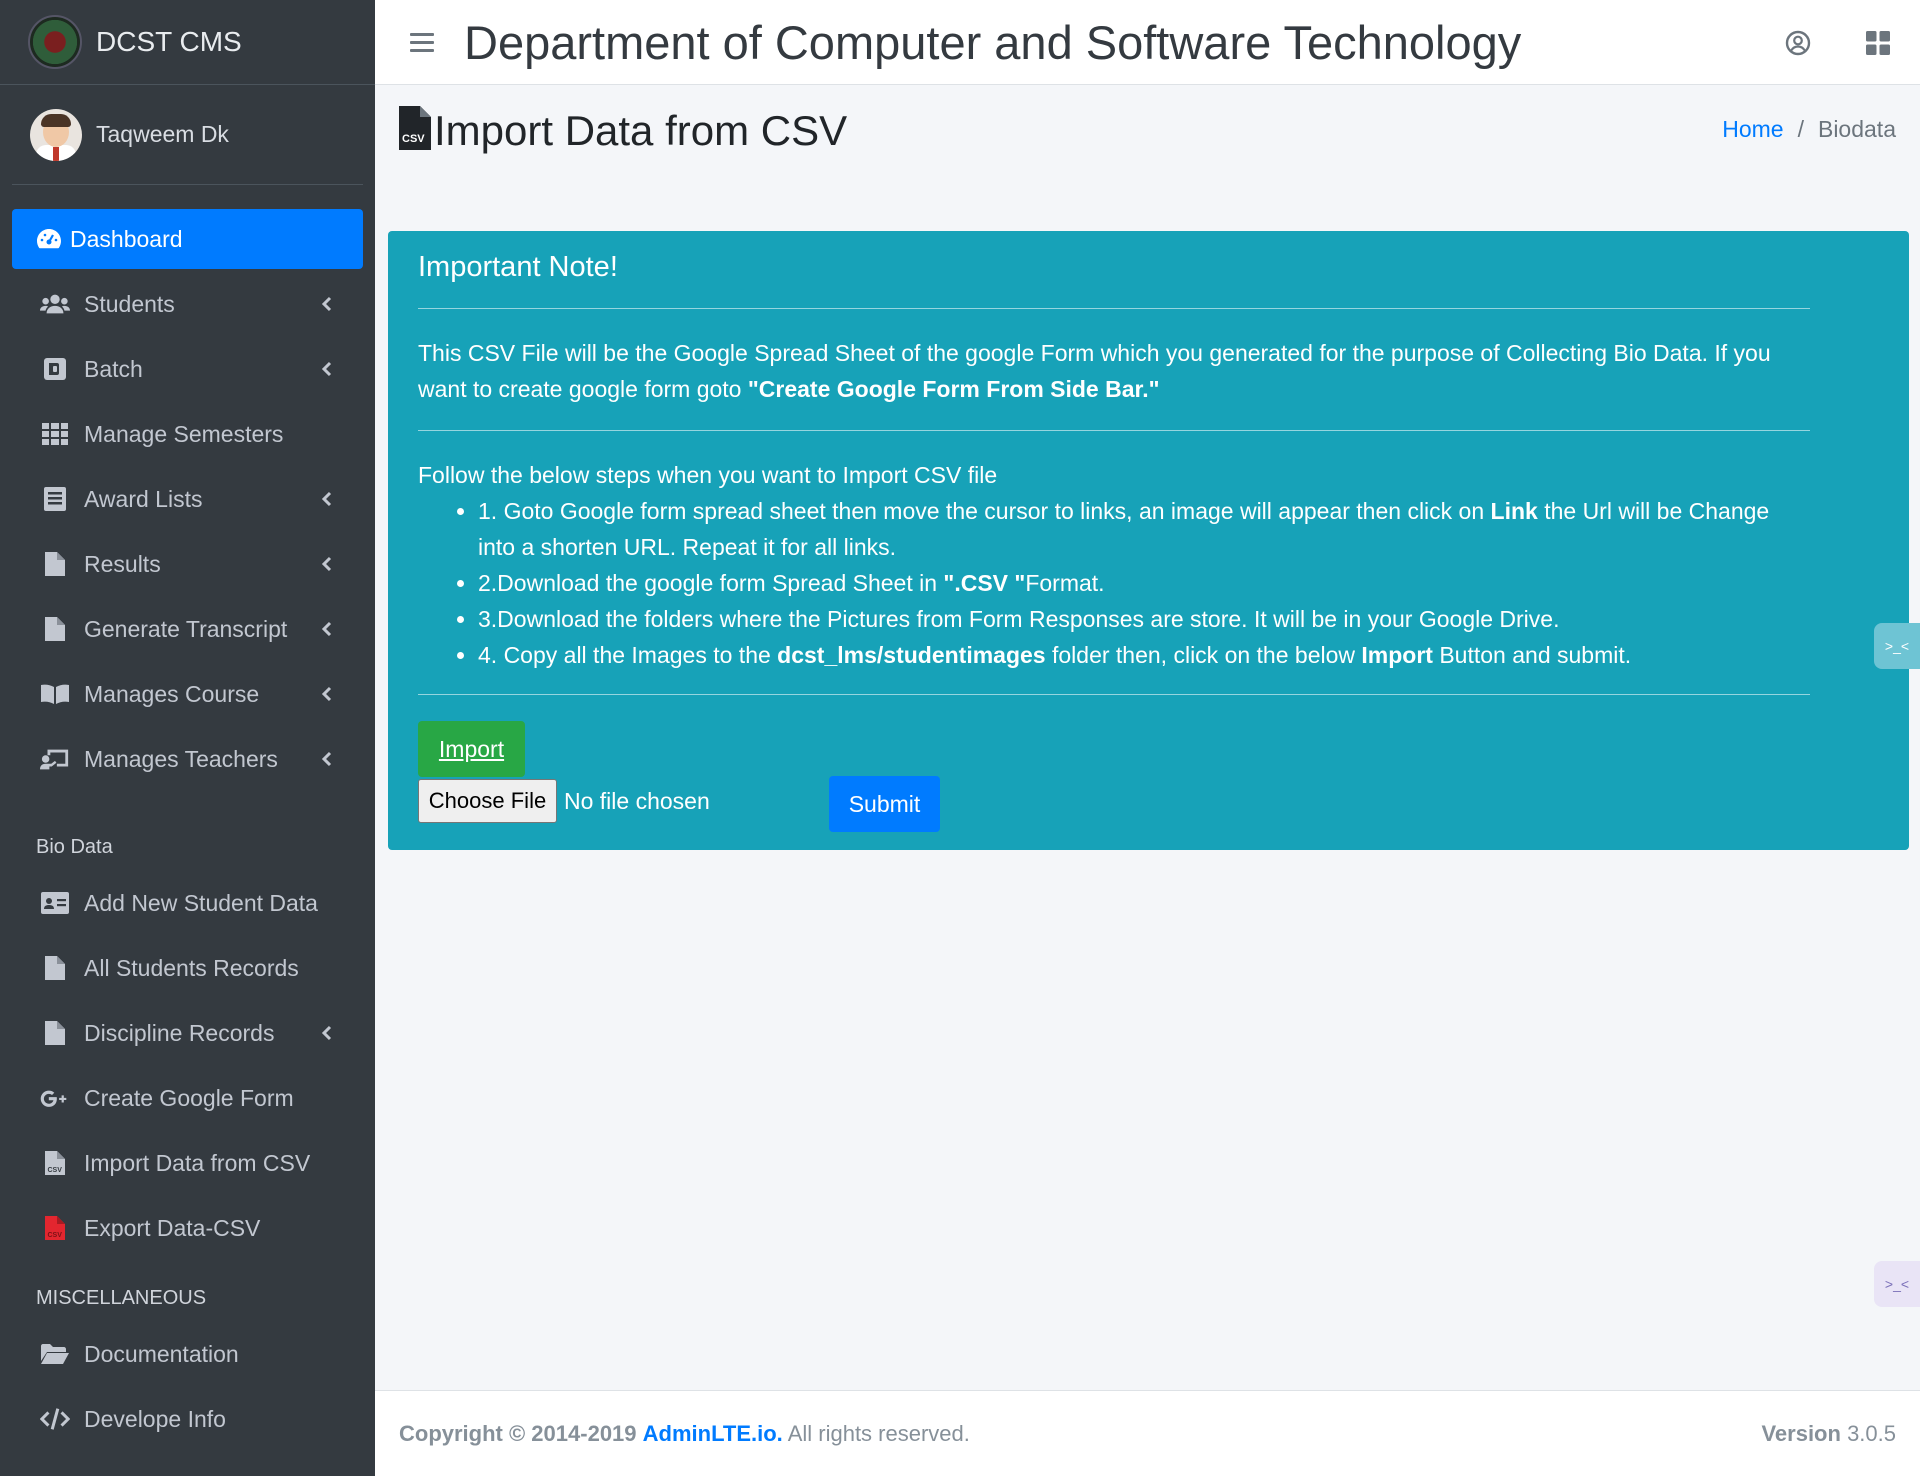 The width and height of the screenshot is (1920, 1476). Describe the element at coordinates (184, 433) in the screenshot. I see `sidebar-item-label: Manage Semesters` at that location.